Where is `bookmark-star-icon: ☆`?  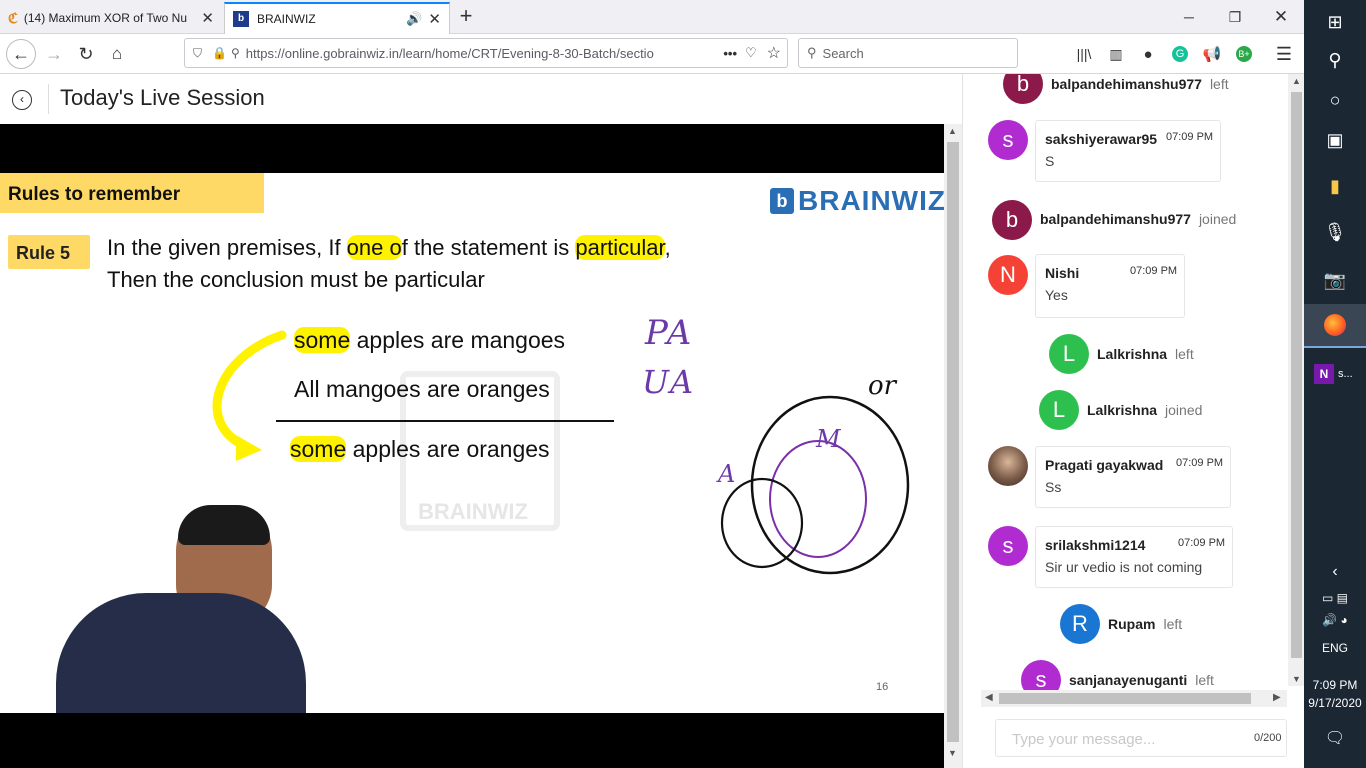 bookmark-star-icon: ☆ is located at coordinates (774, 53).